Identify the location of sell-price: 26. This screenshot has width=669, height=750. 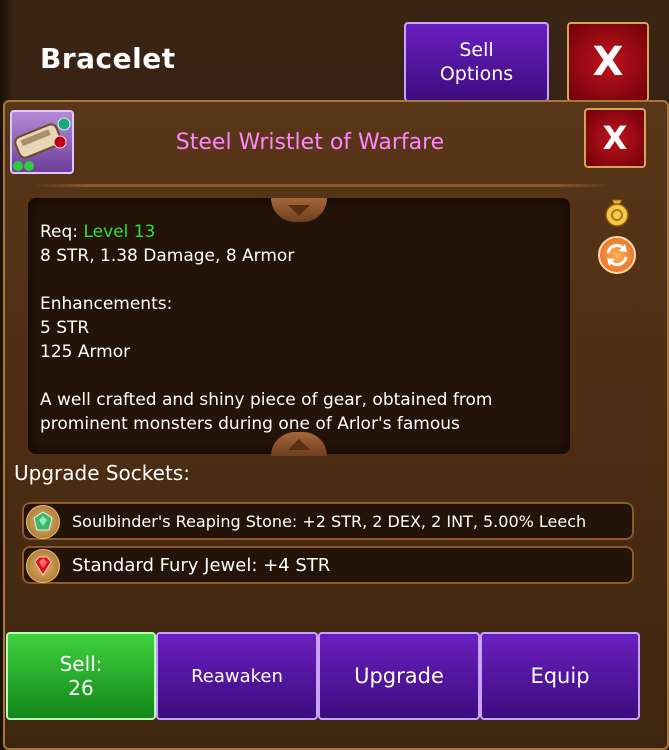
(81, 688).